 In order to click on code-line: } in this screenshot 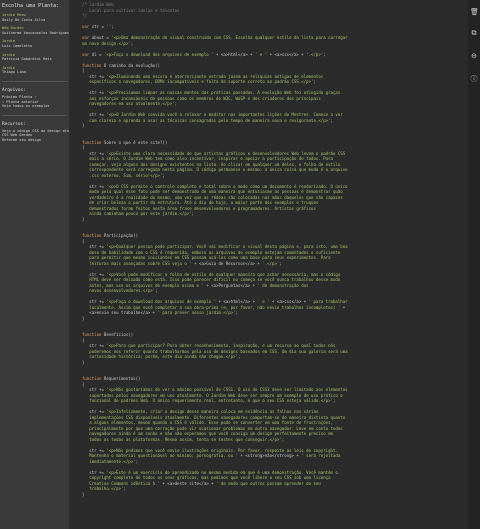, I will do `click(272, 495)`.